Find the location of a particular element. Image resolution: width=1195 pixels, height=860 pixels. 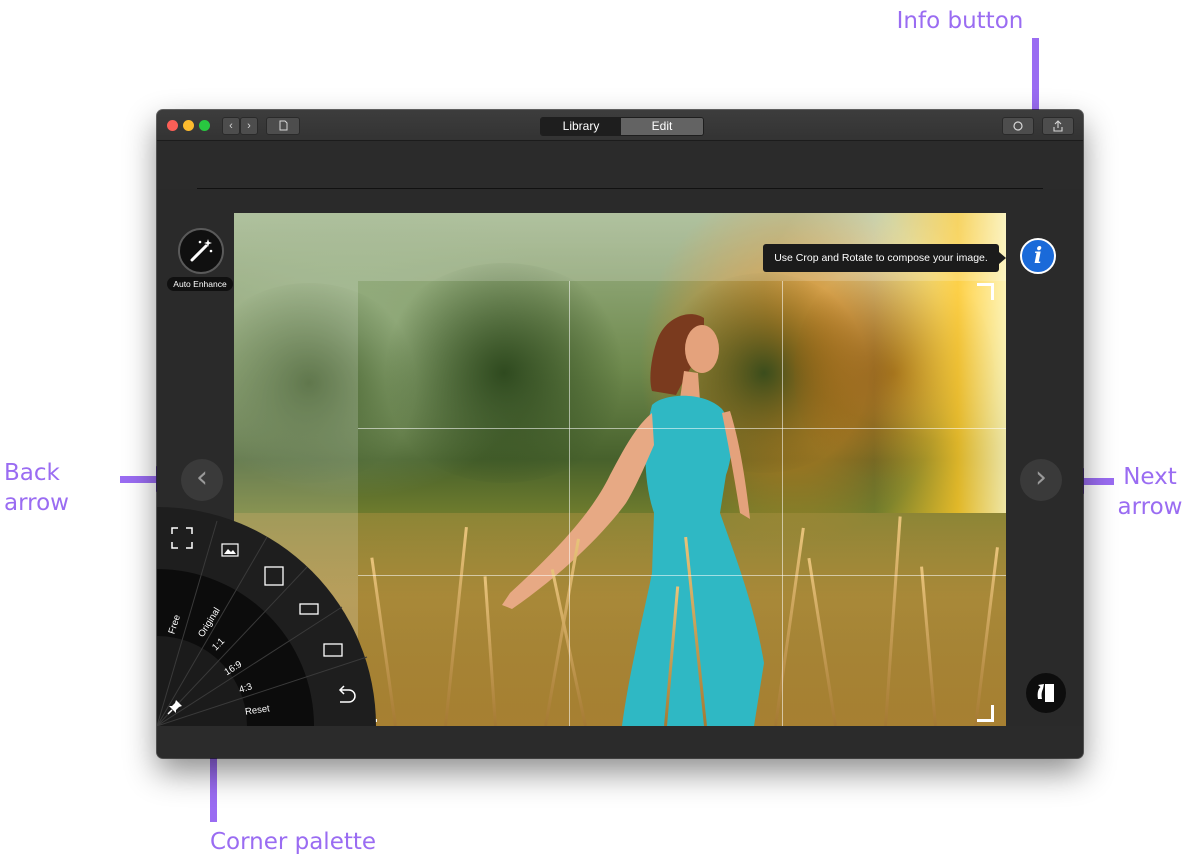

rotate-icon is located at coordinates (1045, 693).